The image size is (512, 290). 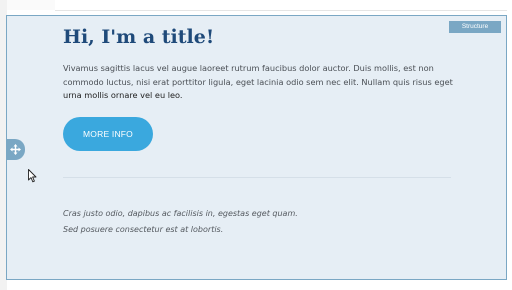 I want to click on mouse-pointer-icon, so click(x=32, y=177).